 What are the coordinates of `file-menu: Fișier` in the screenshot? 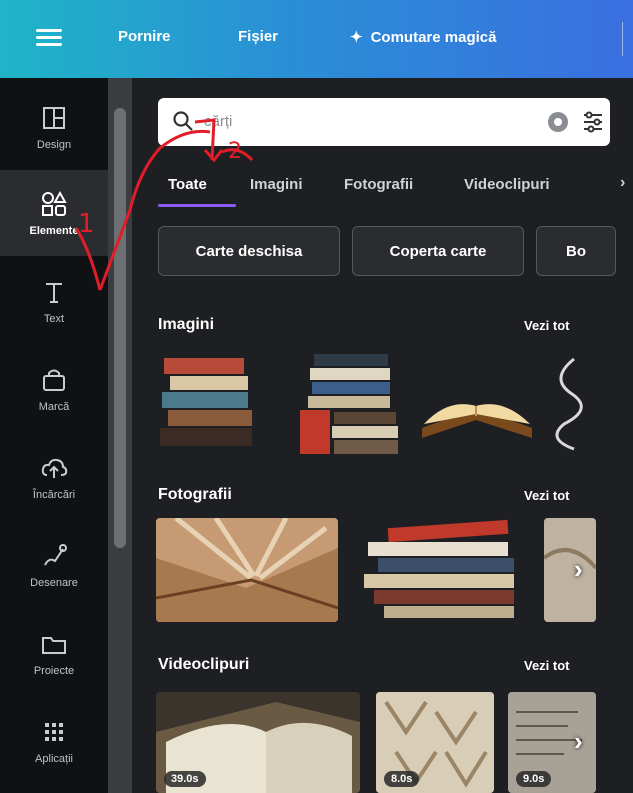 It's located at (258, 36).